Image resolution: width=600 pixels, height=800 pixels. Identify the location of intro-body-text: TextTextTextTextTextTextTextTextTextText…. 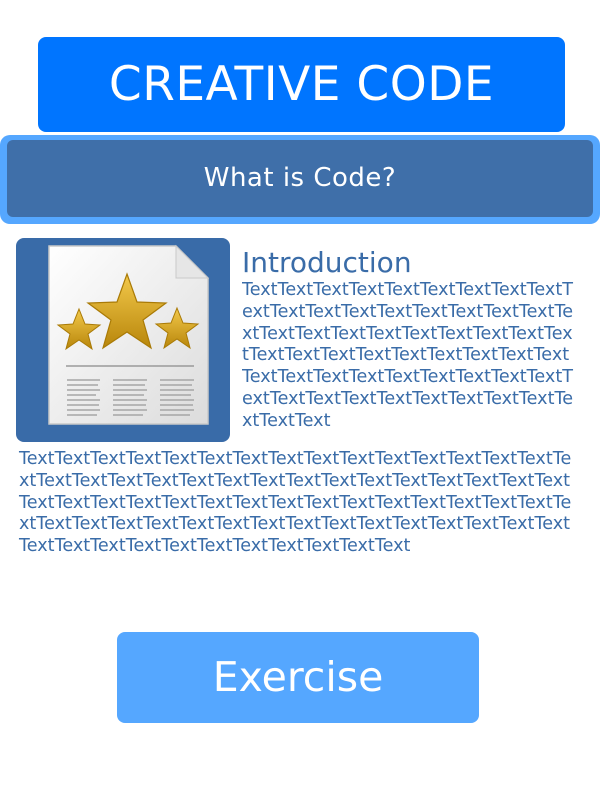
(295, 503).